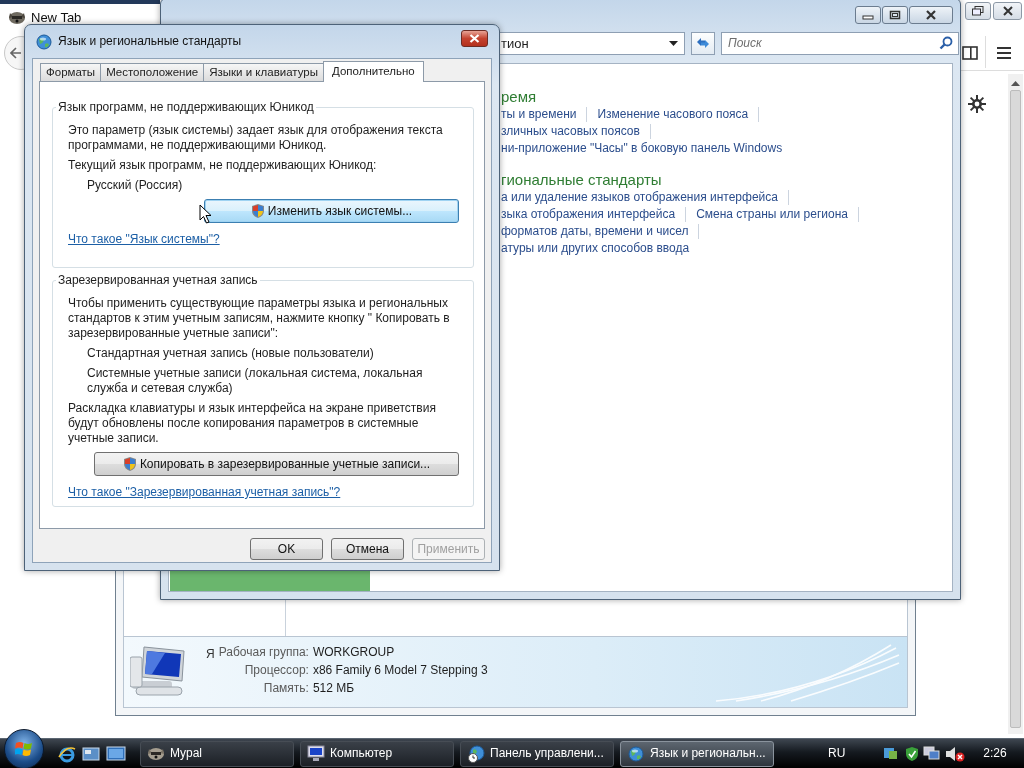  What do you see at coordinates (116, 753) in the screenshot?
I see `switch-windows-icon` at bounding box center [116, 753].